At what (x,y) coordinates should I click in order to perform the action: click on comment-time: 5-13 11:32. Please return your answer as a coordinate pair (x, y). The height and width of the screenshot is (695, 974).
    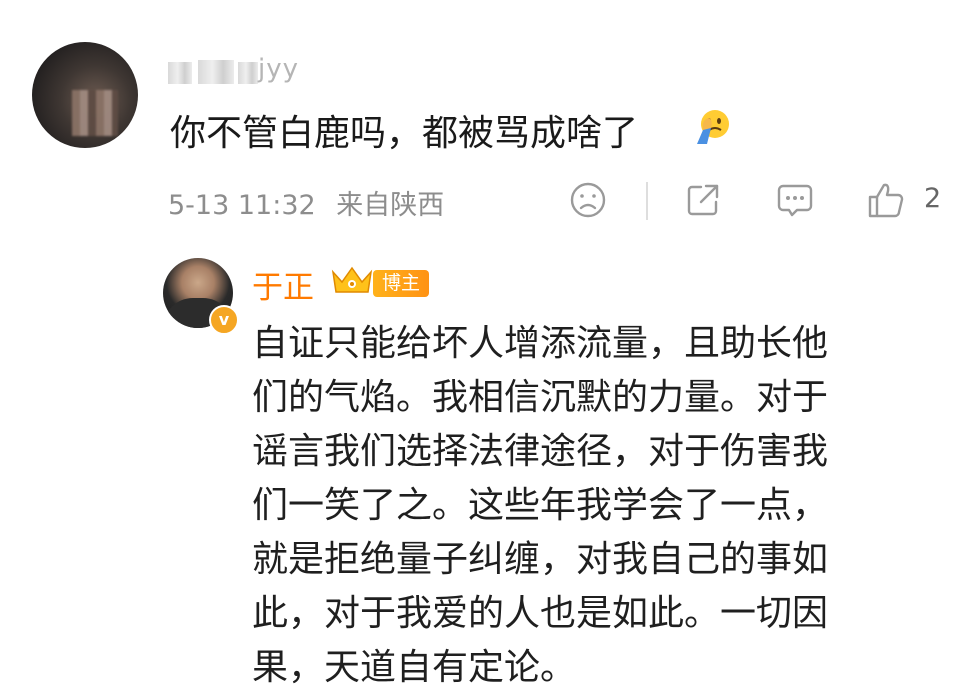
    Looking at the image, I should click on (242, 205).